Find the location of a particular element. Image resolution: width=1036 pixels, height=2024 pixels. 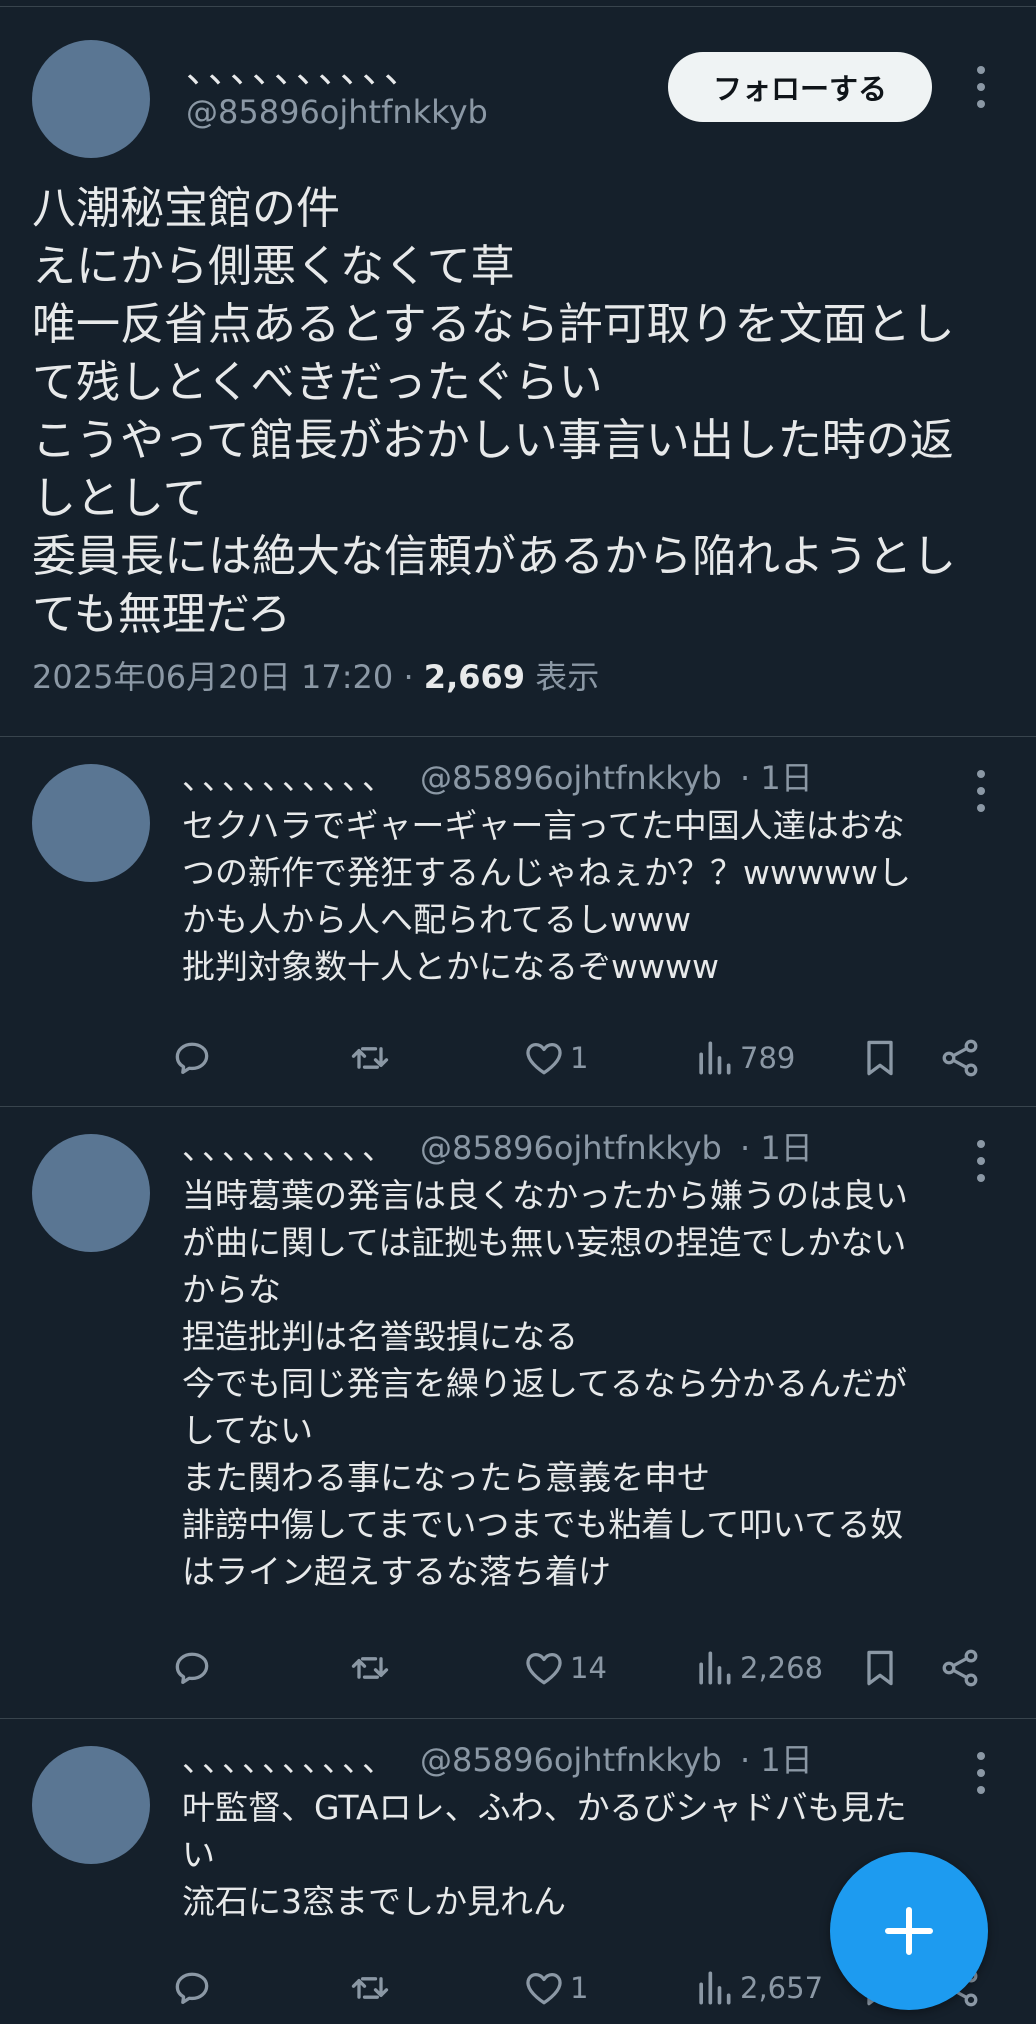

reply-text-line: してない is located at coordinates (248, 1430).